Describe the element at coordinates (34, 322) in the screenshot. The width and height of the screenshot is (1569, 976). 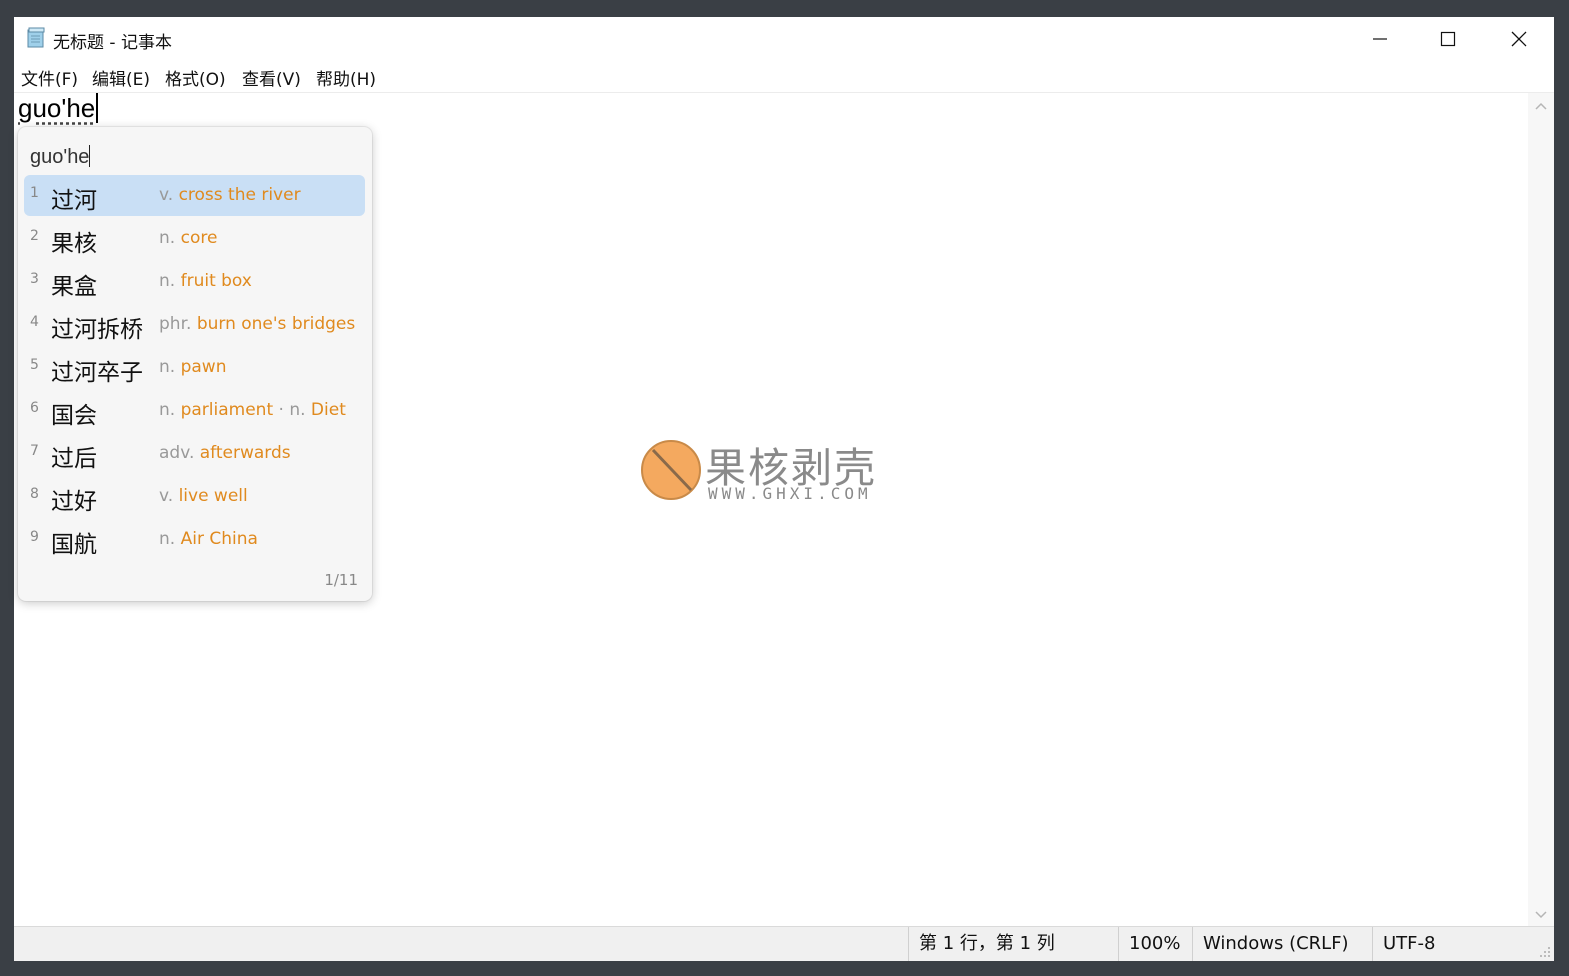
I see `candidate-number: 4` at that location.